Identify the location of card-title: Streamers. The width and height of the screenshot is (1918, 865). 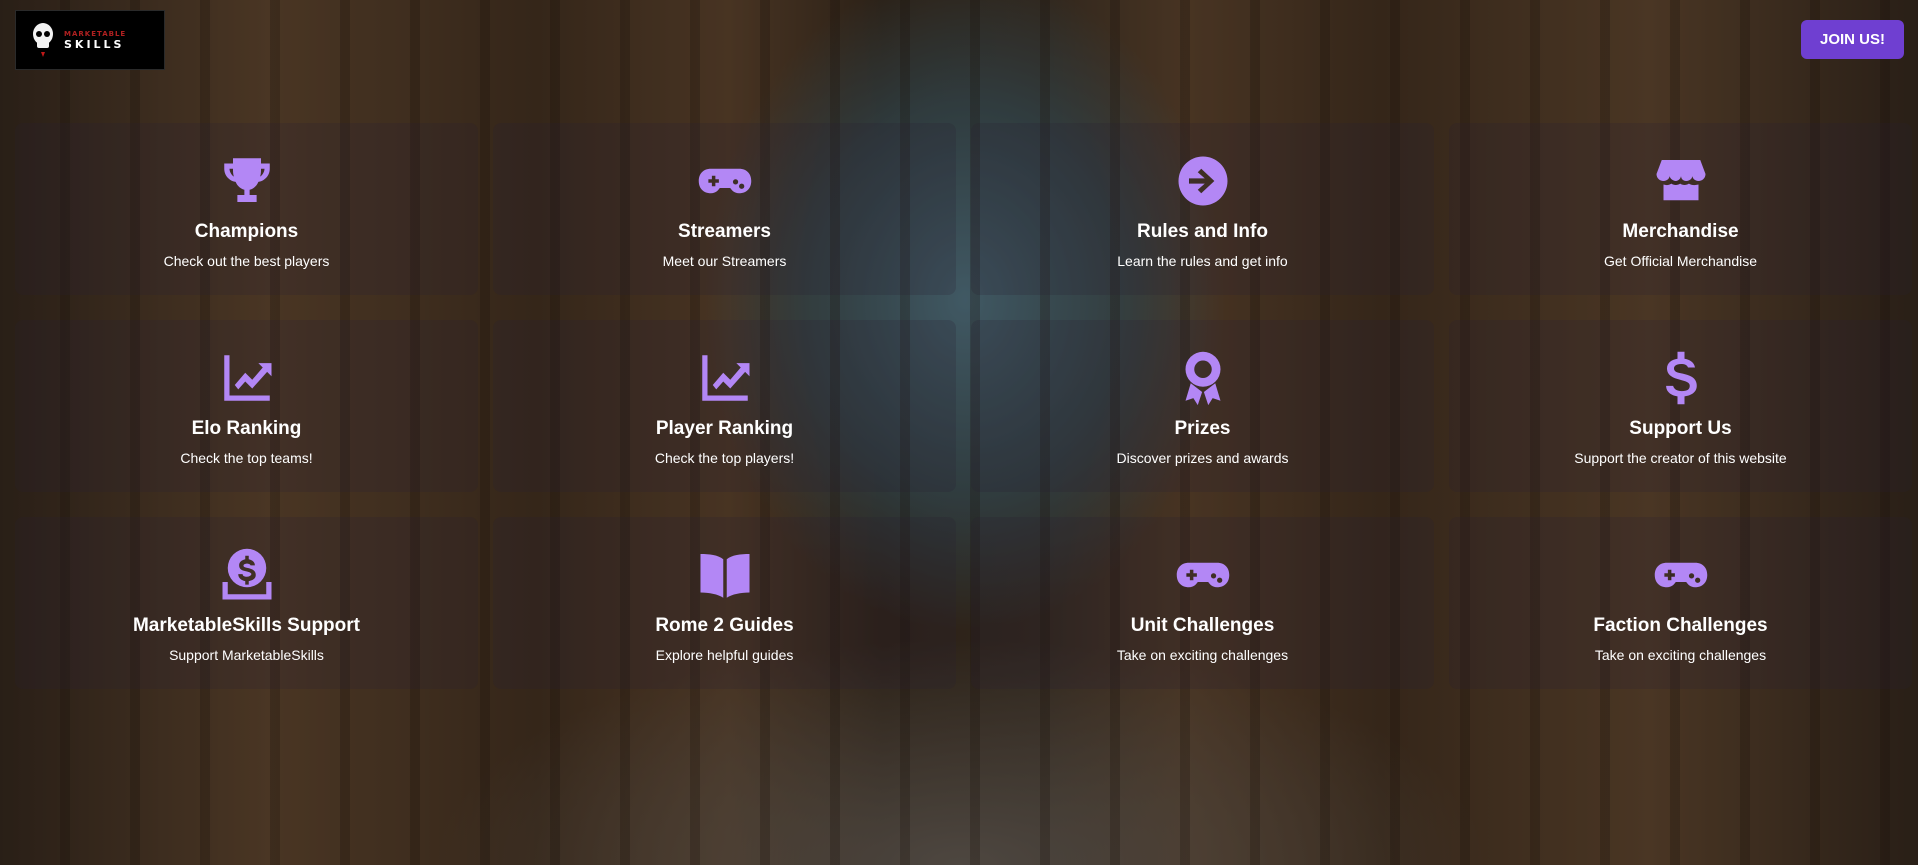
(724, 231).